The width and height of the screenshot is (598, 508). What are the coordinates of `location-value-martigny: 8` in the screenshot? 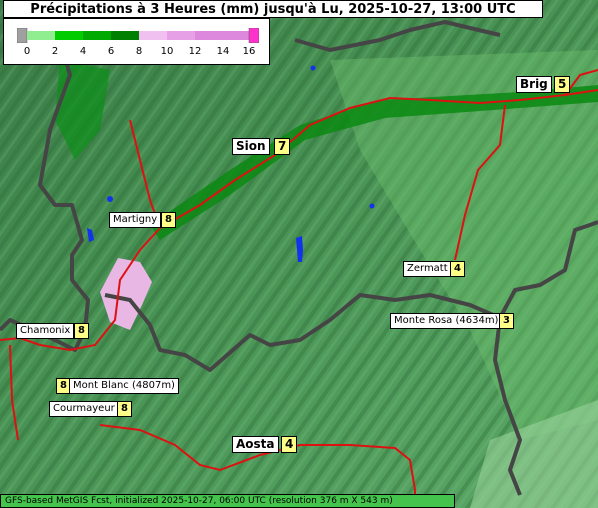 It's located at (168, 220).